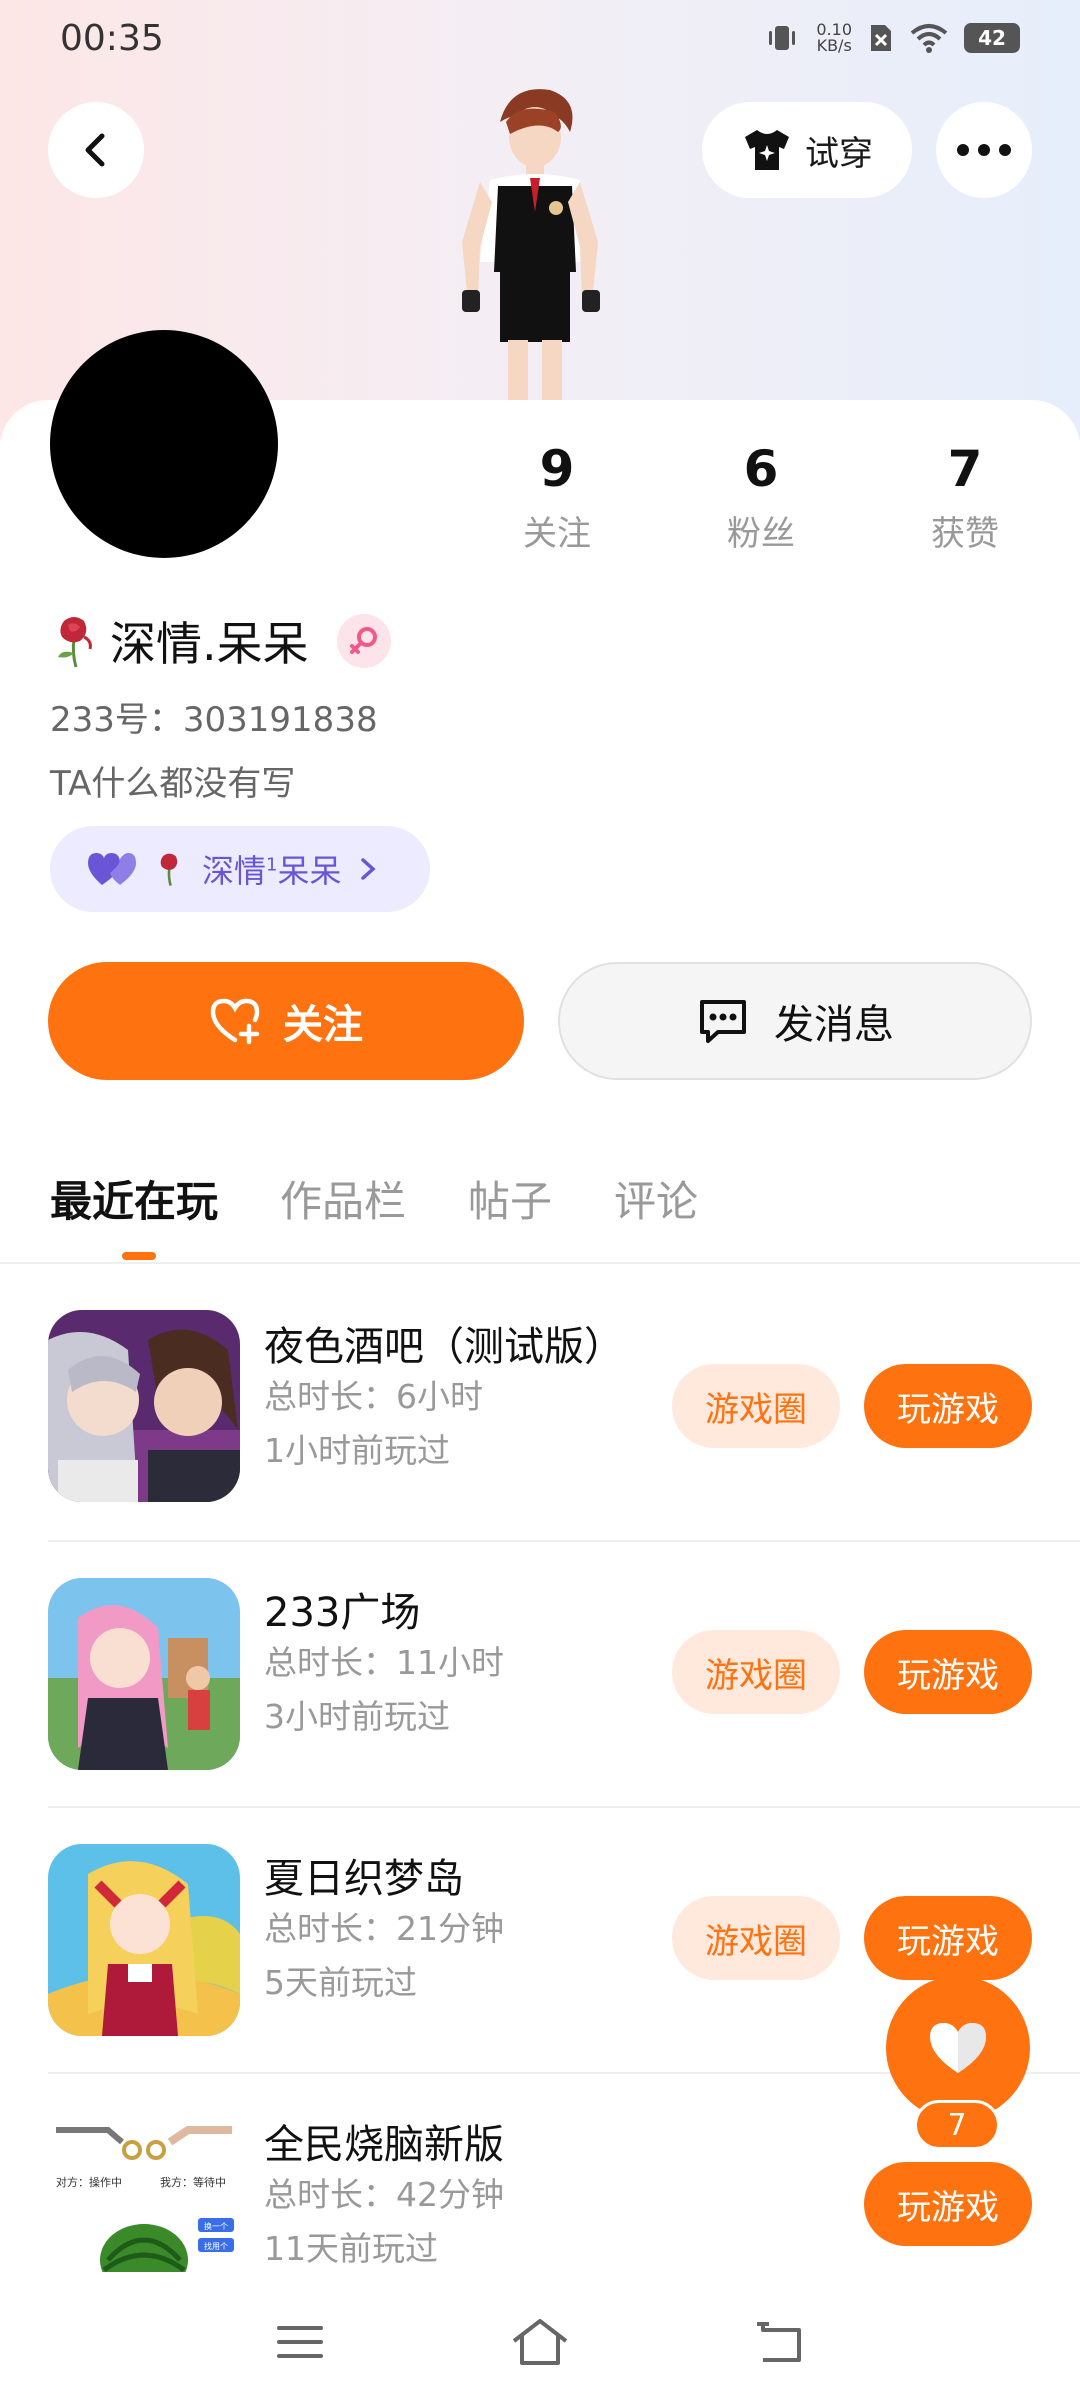 Image resolution: width=1080 pixels, height=2400 pixels. What do you see at coordinates (216, 2246) in the screenshot?
I see `thumb-btn2-text: 找用个` at bounding box center [216, 2246].